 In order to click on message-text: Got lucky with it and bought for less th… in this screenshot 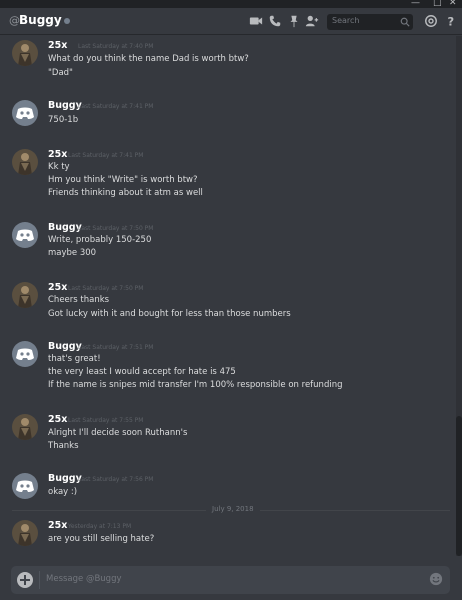, I will do `click(169, 314)`.